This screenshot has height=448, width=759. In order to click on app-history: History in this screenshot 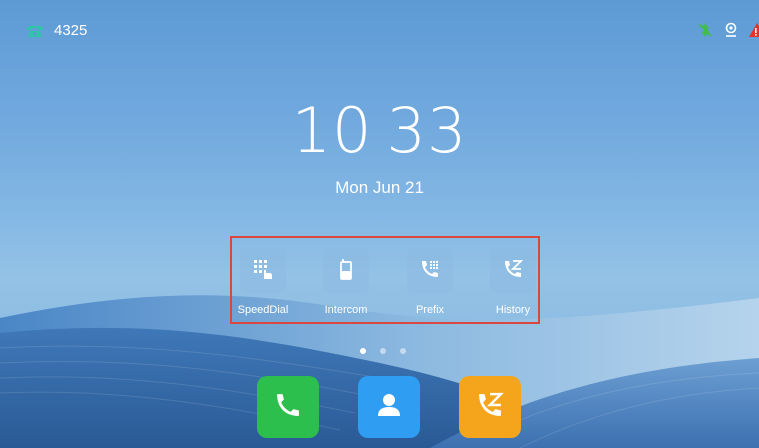, I will do `click(513, 282)`.